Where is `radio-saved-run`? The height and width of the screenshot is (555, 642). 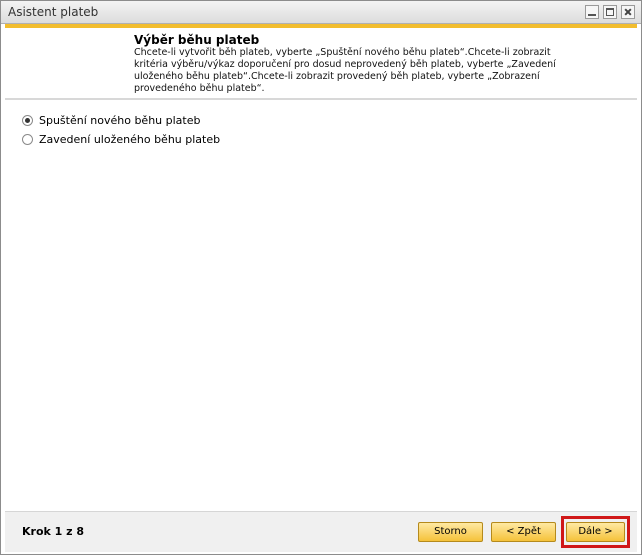
radio-saved-run is located at coordinates (27, 139).